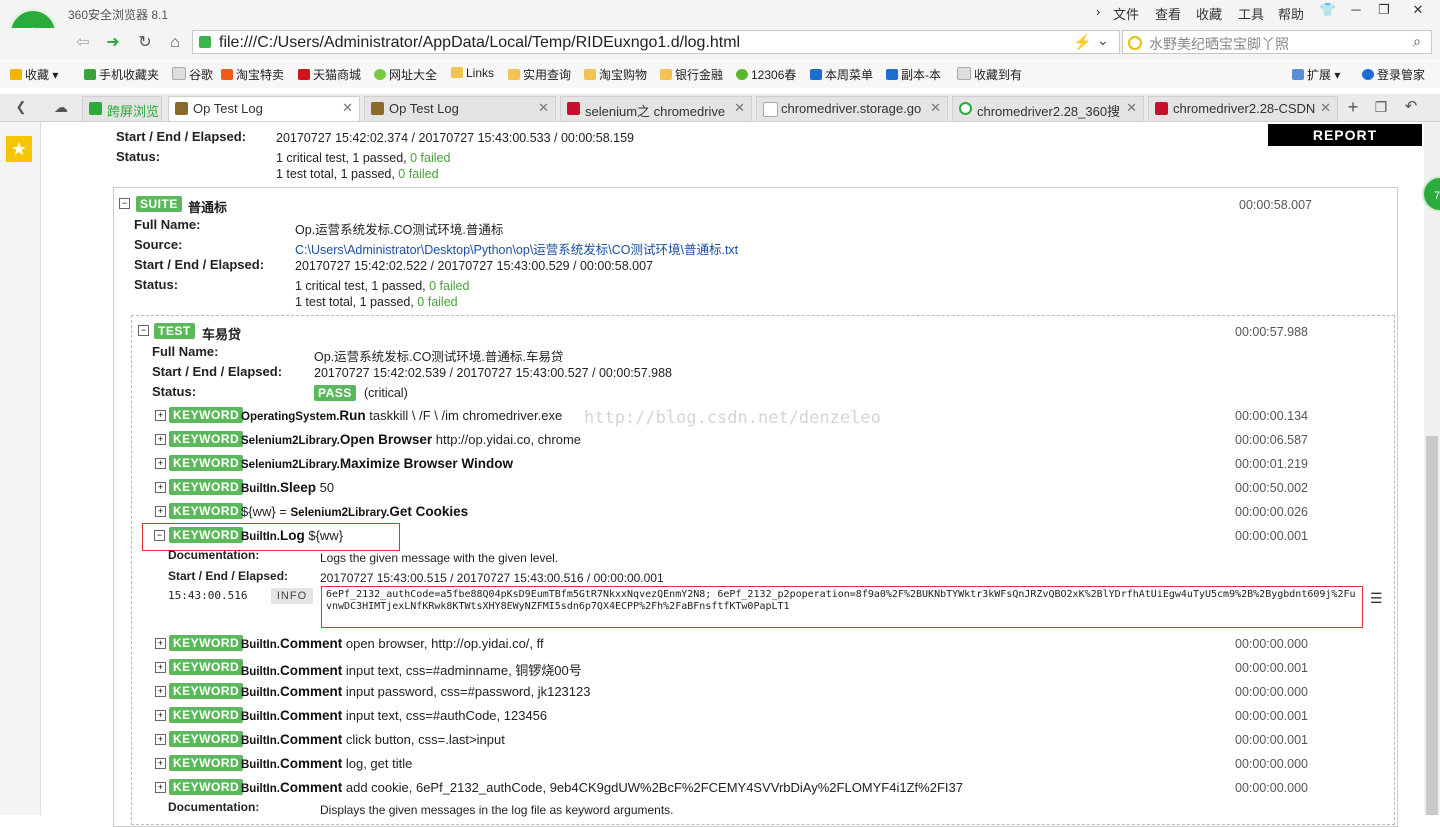 This screenshot has height=827, width=1440. I want to click on new-tab-icon: +, so click(1353, 107).